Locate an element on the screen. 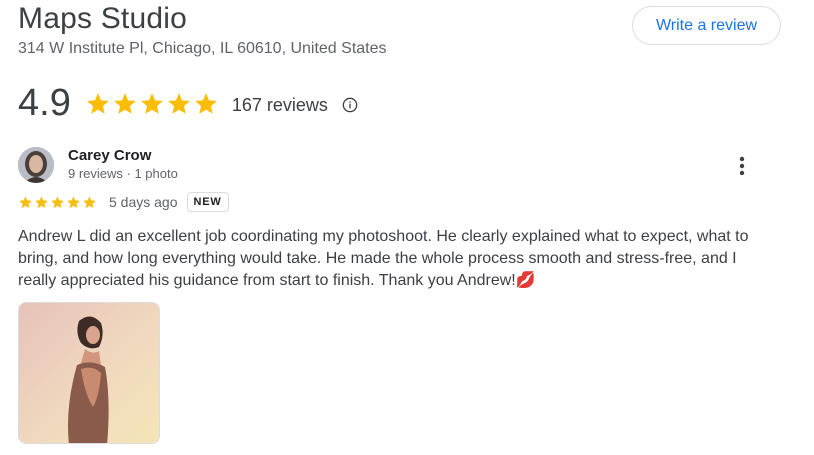  rating-summary: 4.9 167 reviews is located at coordinates (188, 103).